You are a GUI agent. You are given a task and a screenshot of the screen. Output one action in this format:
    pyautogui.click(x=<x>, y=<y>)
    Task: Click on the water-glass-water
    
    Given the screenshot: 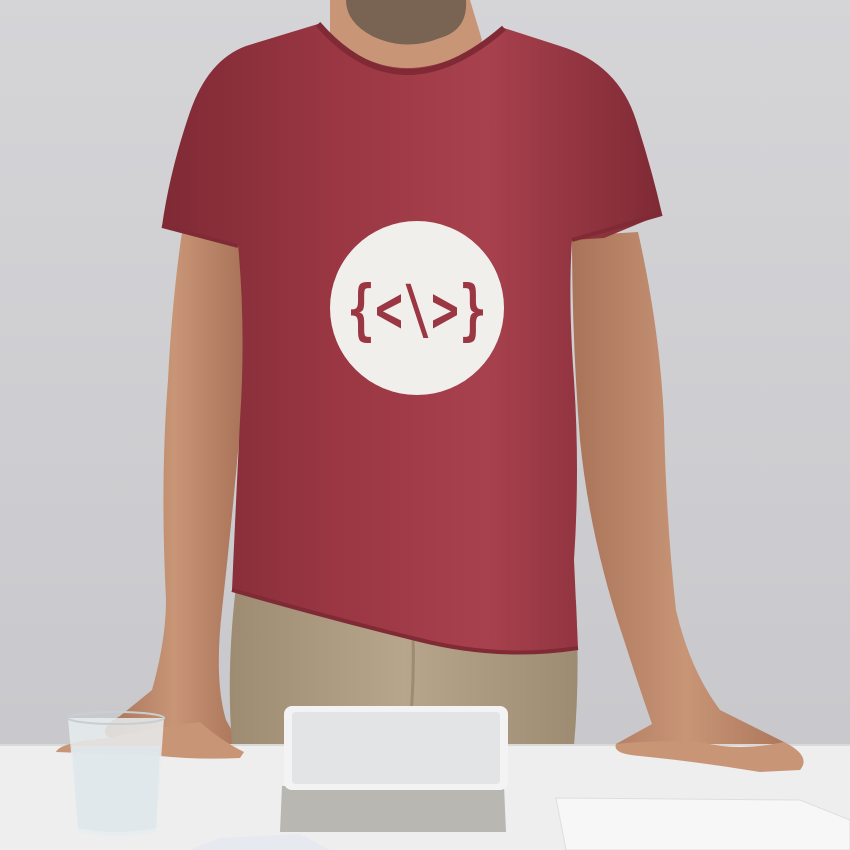 What is the action you would take?
    pyautogui.click(x=116, y=789)
    